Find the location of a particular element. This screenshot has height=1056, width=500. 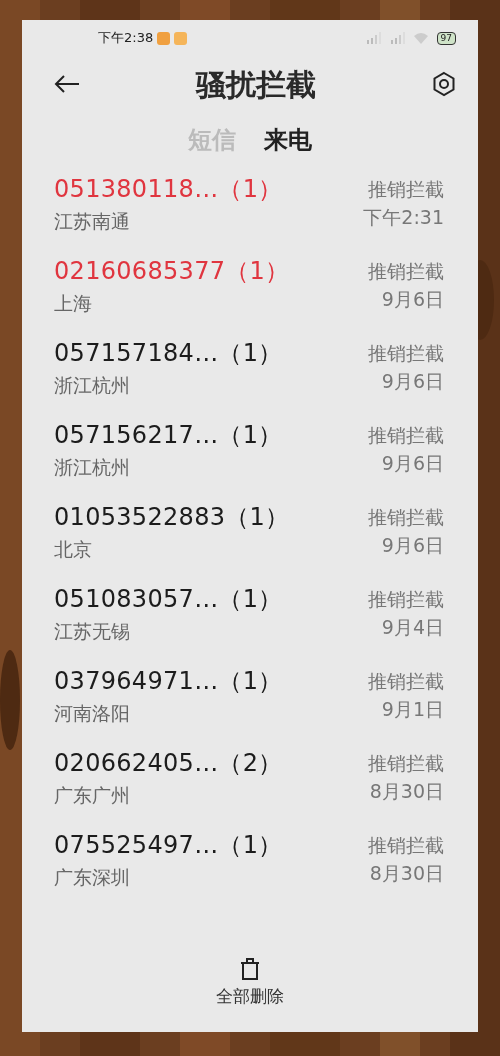

call-row: 051380118…（1） 江苏南通 推销拦截 下午2:31 is located at coordinates (250, 203).